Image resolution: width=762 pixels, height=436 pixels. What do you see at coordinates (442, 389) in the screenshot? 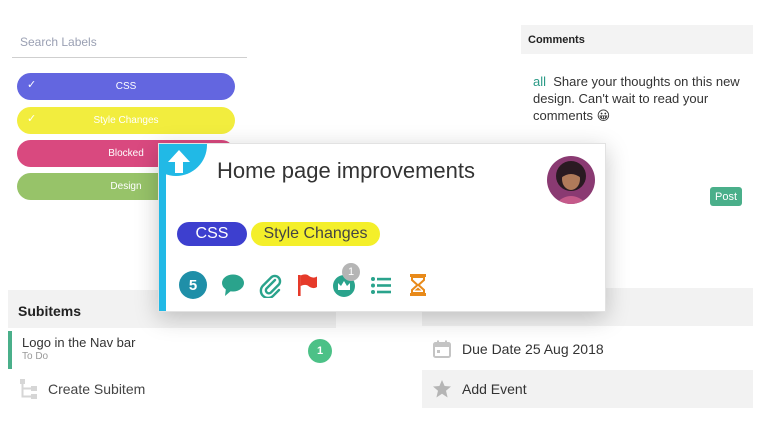
I see `star-icon` at bounding box center [442, 389].